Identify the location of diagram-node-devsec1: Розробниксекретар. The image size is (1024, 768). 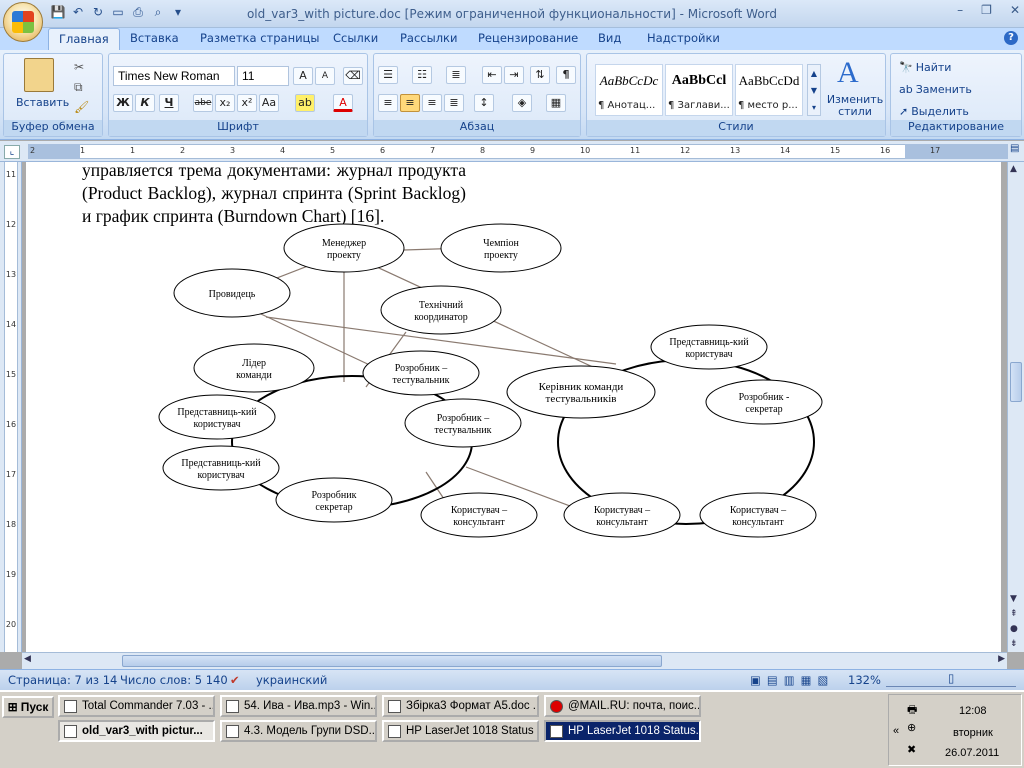
(334, 500).